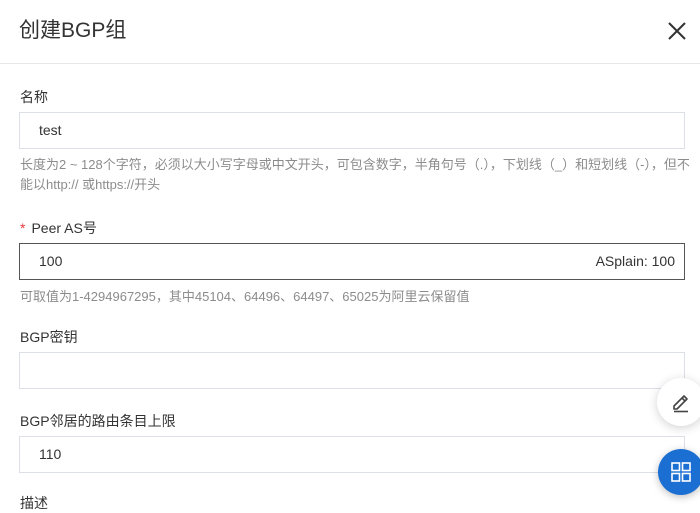 This screenshot has height=513, width=700. Describe the element at coordinates (98, 421) in the screenshot. I see `route-limit-label: BGP邻居的路由条目上限` at that location.